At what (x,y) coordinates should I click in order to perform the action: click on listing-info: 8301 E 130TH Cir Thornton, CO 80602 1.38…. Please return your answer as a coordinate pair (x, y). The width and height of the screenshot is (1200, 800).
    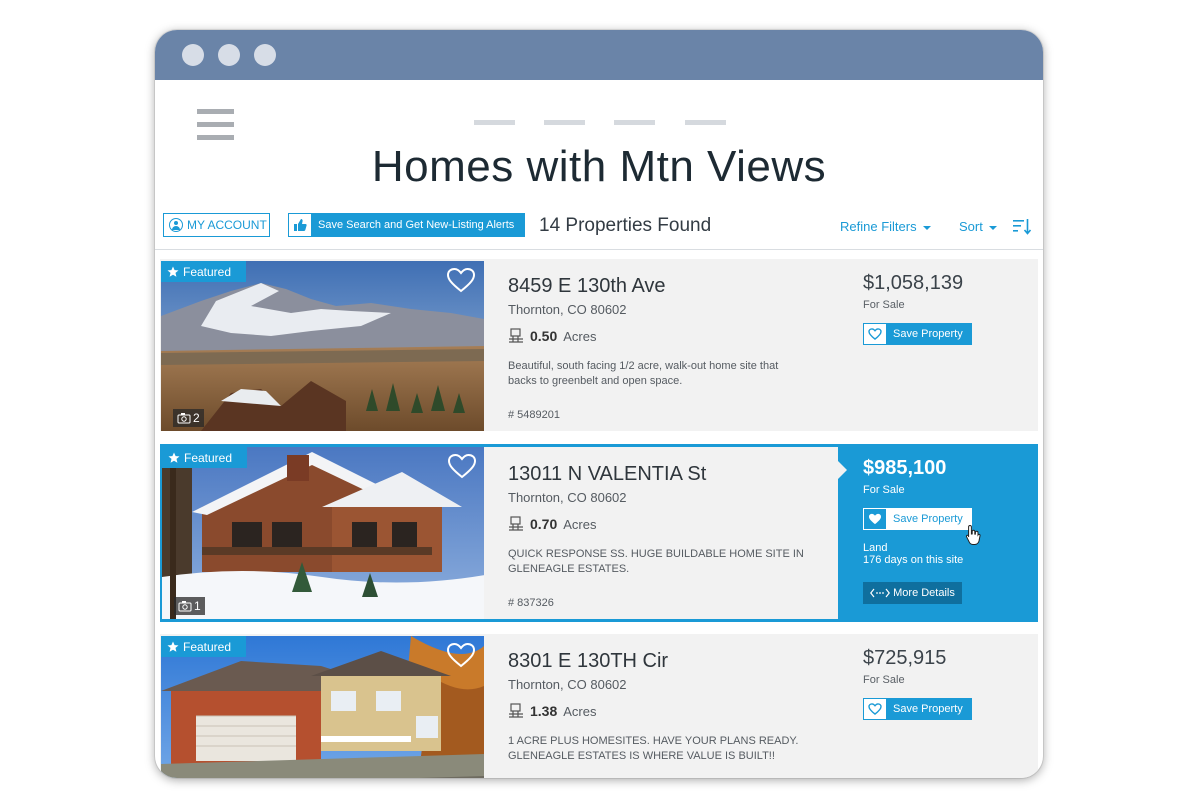
    Looking at the image, I should click on (661, 706).